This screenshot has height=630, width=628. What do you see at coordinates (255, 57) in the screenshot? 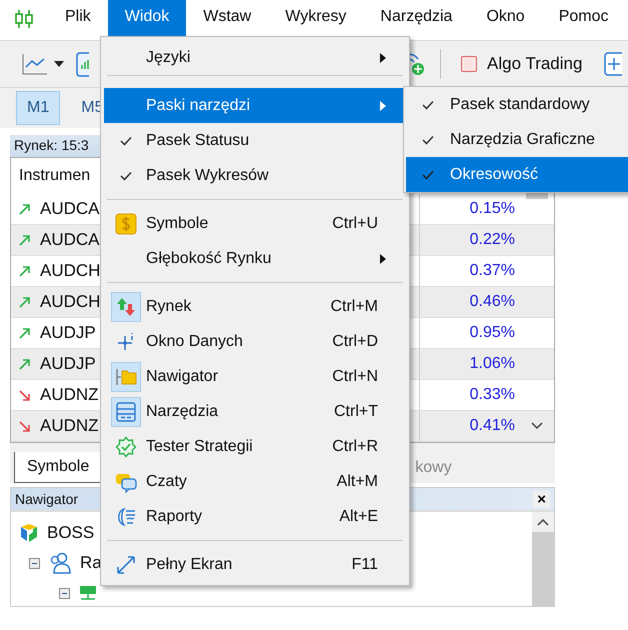
I see `menu-item: Języki` at bounding box center [255, 57].